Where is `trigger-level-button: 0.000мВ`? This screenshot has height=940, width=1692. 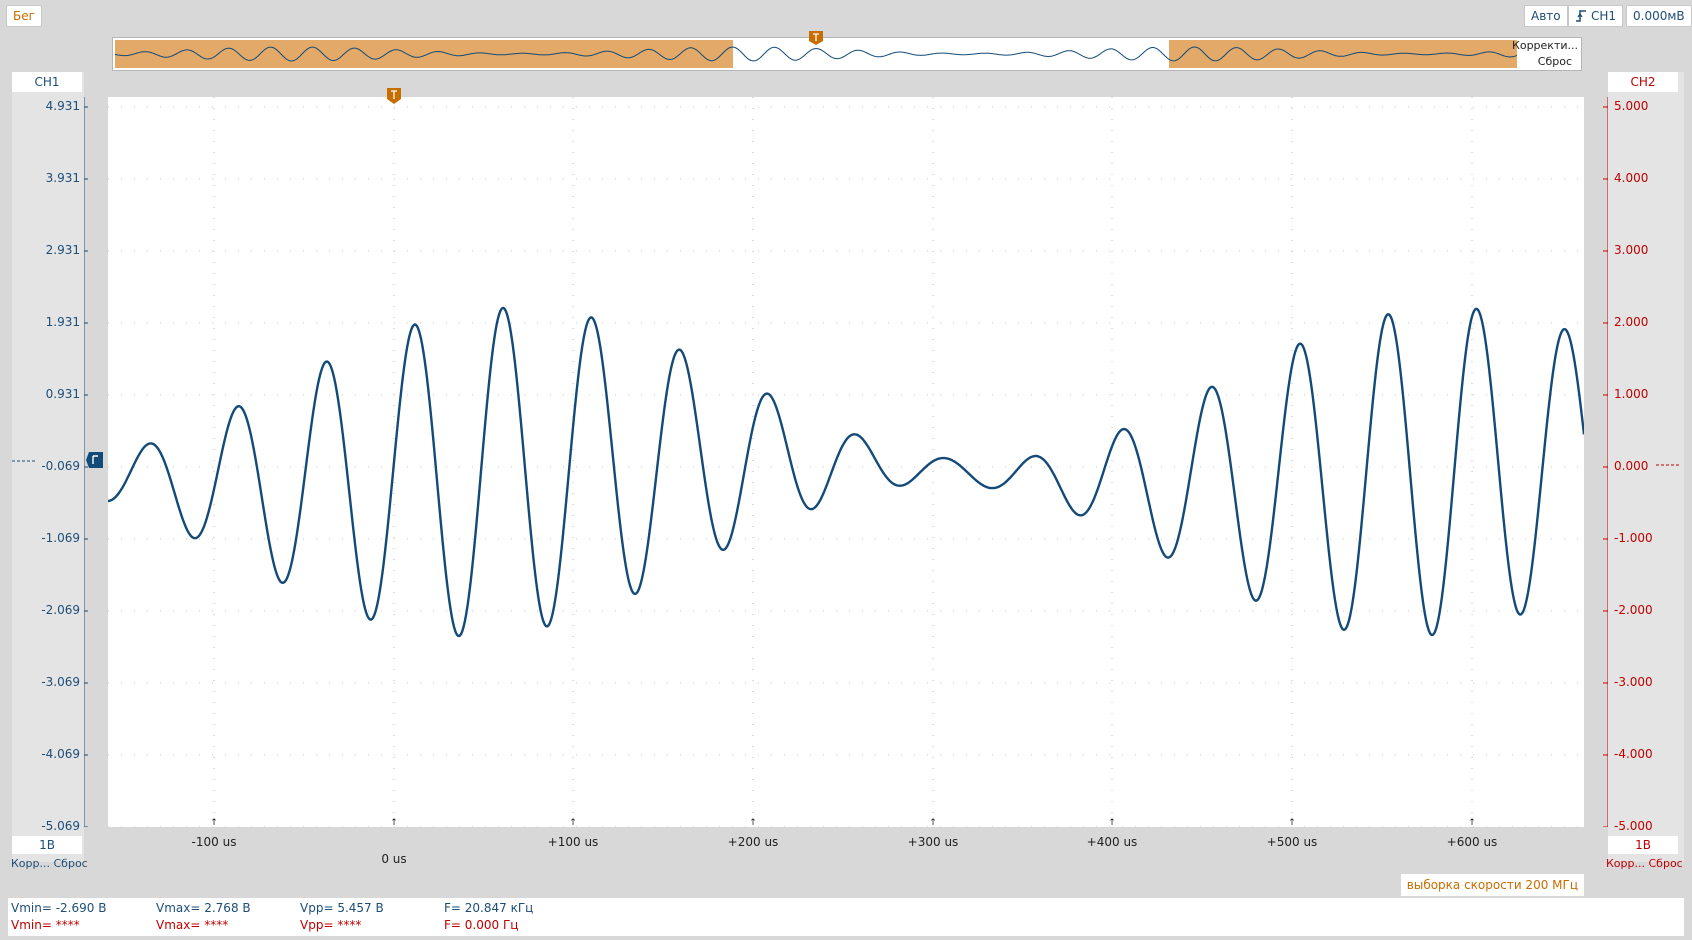 trigger-level-button: 0.000мВ is located at coordinates (1659, 16).